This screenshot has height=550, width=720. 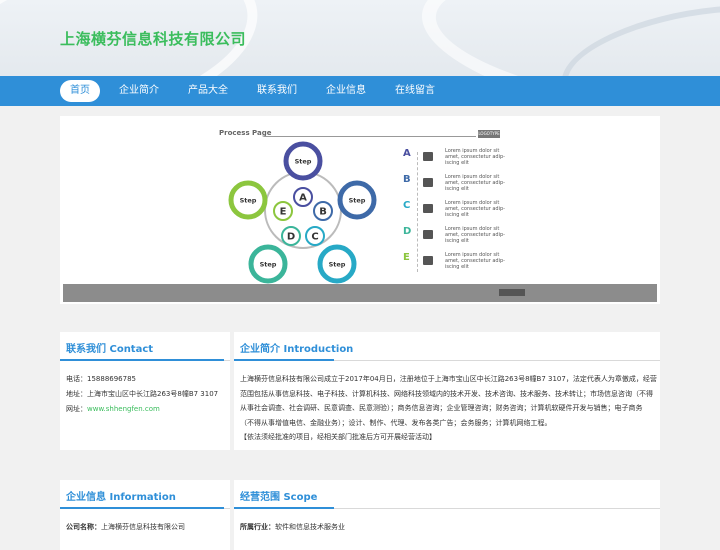 What do you see at coordinates (447, 346) in the screenshot?
I see `intro-header: 企业简介 Introduction` at bounding box center [447, 346].